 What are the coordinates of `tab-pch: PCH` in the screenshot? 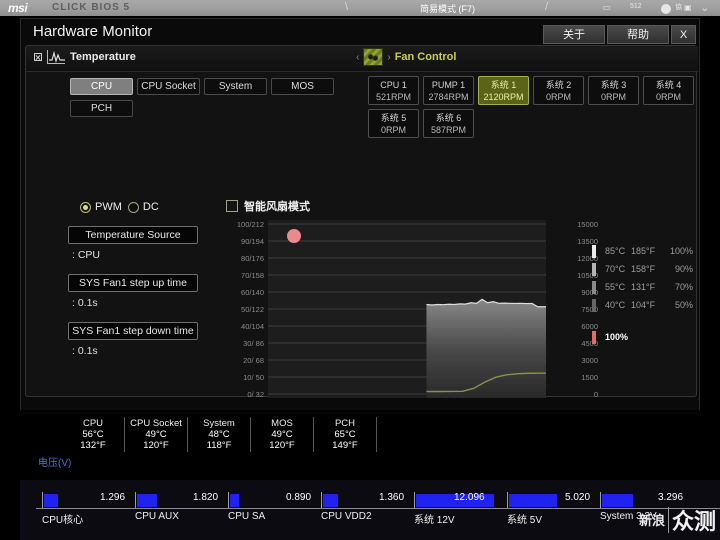 It's located at (101, 108).